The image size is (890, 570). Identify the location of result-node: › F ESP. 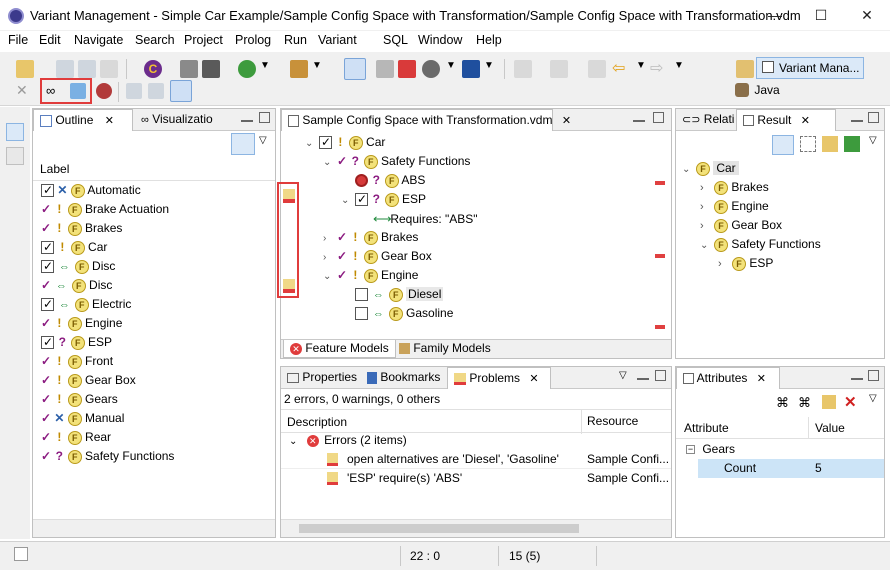
(781, 263).